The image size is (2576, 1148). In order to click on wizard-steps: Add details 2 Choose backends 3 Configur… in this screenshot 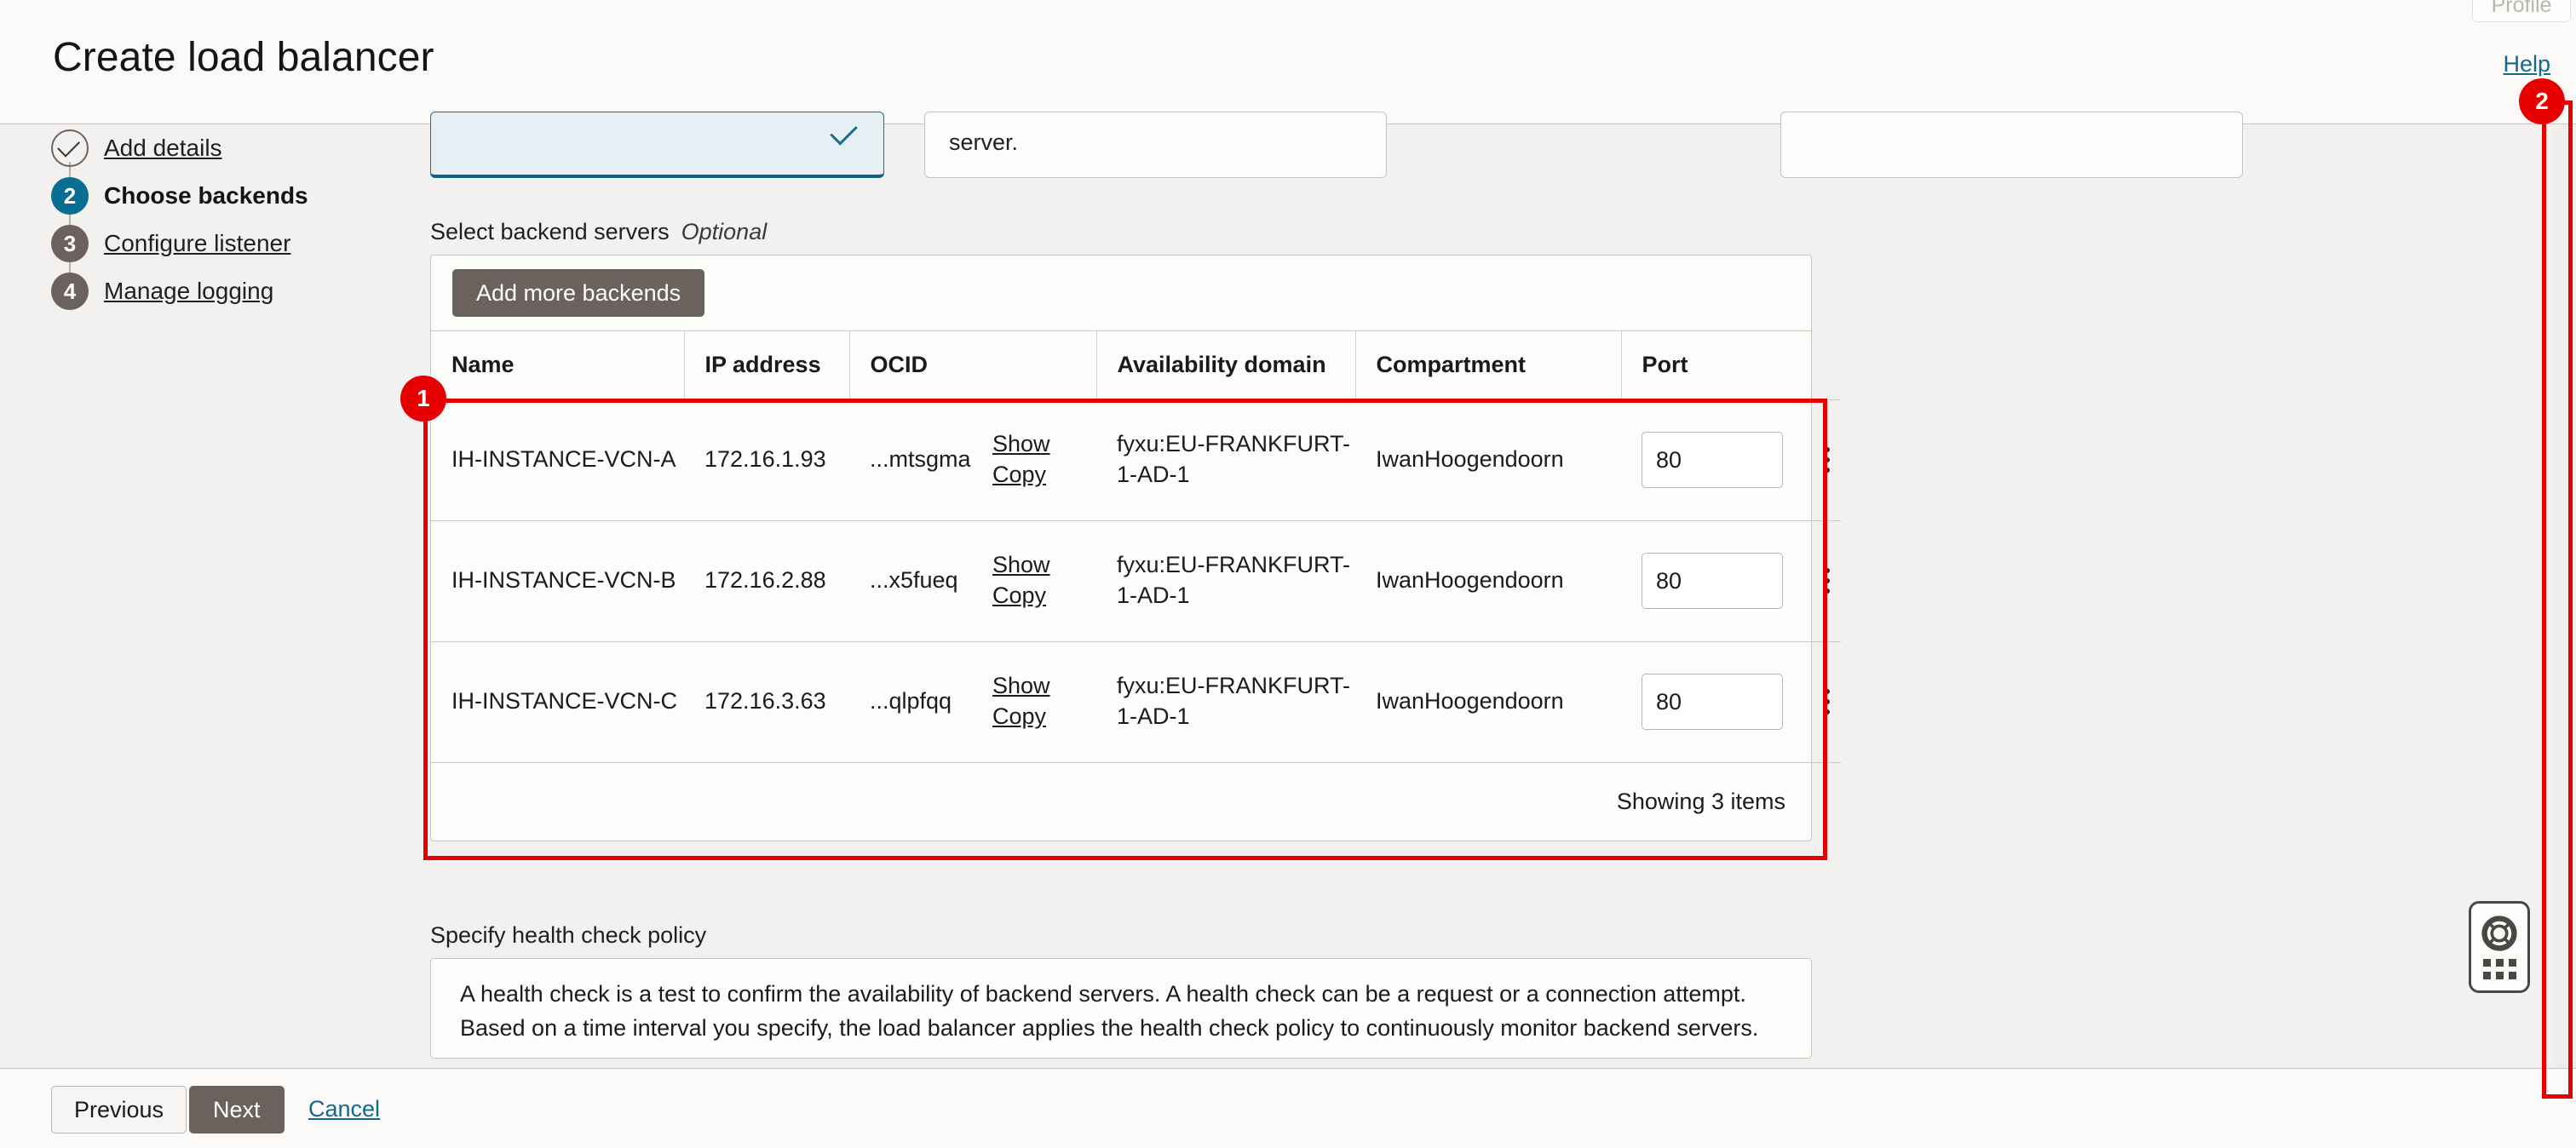, I will do `click(196, 574)`.